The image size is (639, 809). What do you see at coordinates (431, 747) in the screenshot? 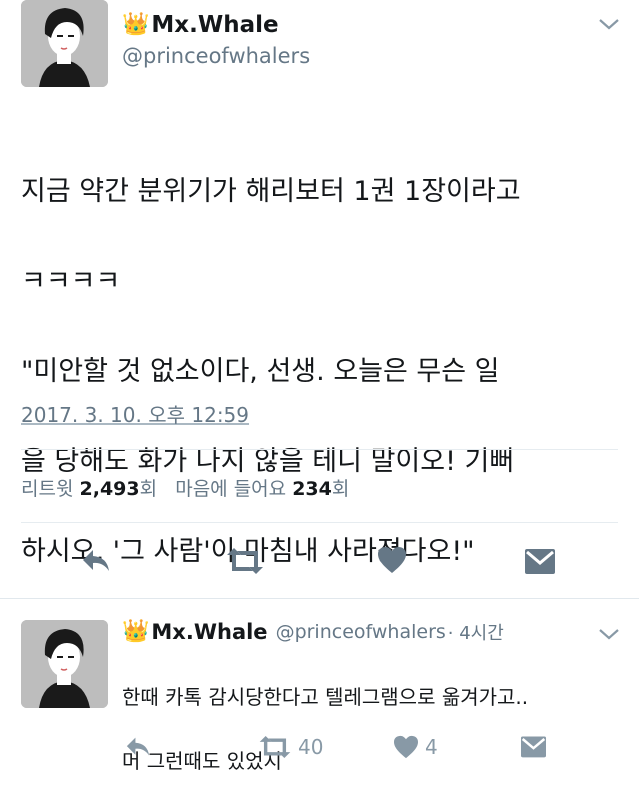
I see `like-count: 4` at bounding box center [431, 747].